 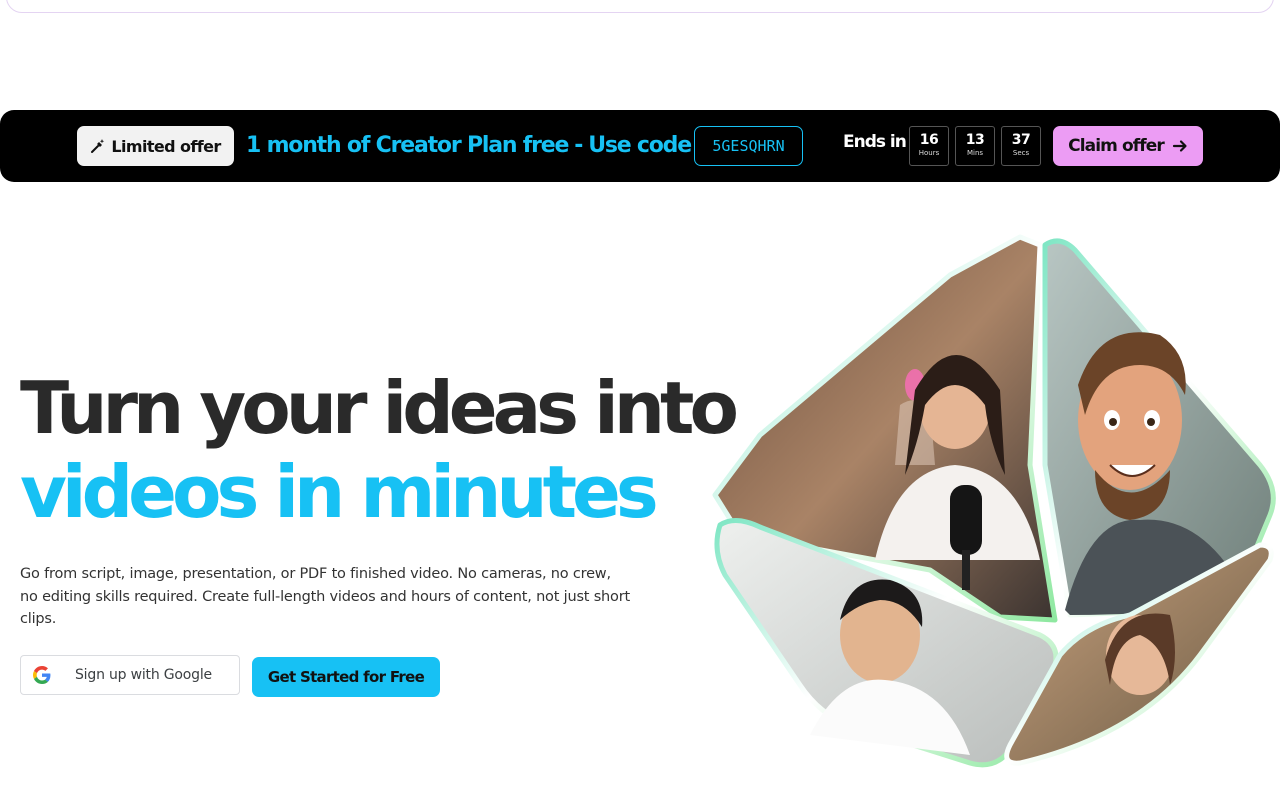 What do you see at coordinates (42, 675) in the screenshot?
I see `google-logo-icon` at bounding box center [42, 675].